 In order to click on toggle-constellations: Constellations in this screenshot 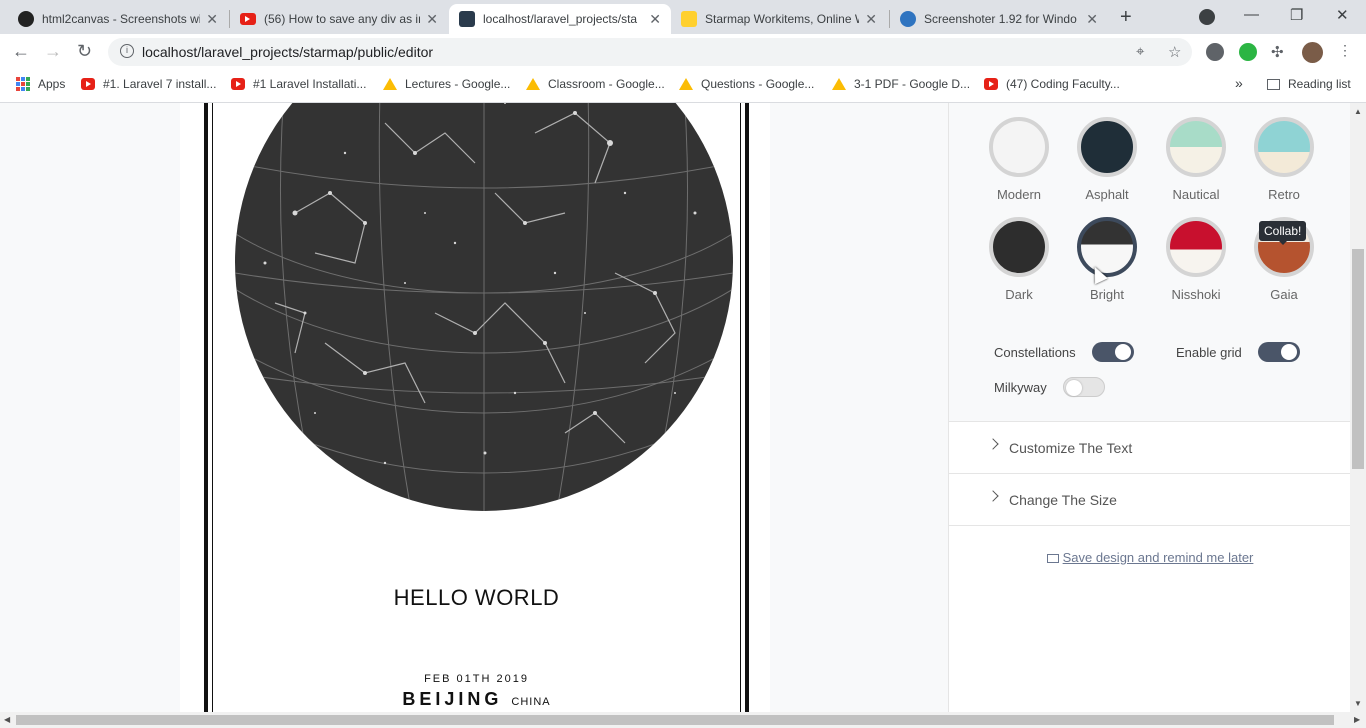, I will do `click(1064, 352)`.